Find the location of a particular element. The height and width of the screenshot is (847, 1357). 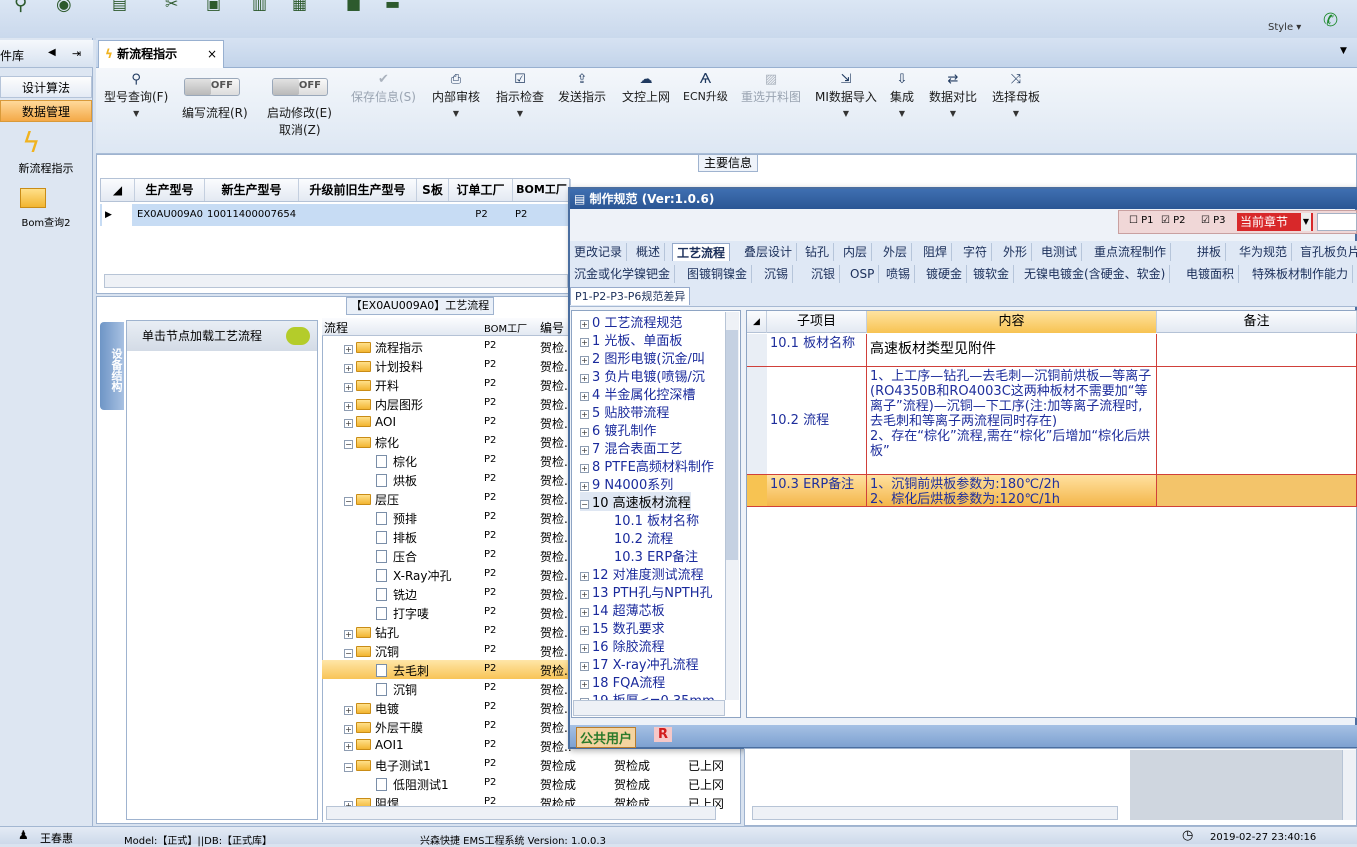

col-order-factory: 订单工厂 is located at coordinates (481, 190).